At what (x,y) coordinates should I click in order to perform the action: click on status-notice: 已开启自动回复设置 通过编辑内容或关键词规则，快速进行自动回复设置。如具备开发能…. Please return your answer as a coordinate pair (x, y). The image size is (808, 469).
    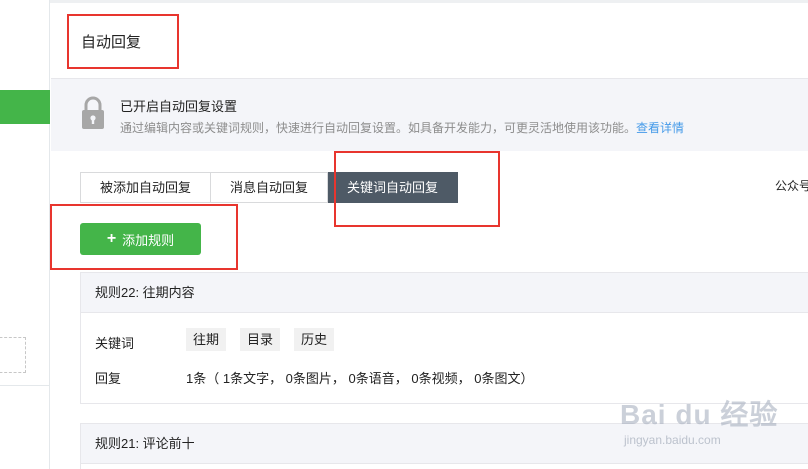
    Looking at the image, I should click on (429, 115).